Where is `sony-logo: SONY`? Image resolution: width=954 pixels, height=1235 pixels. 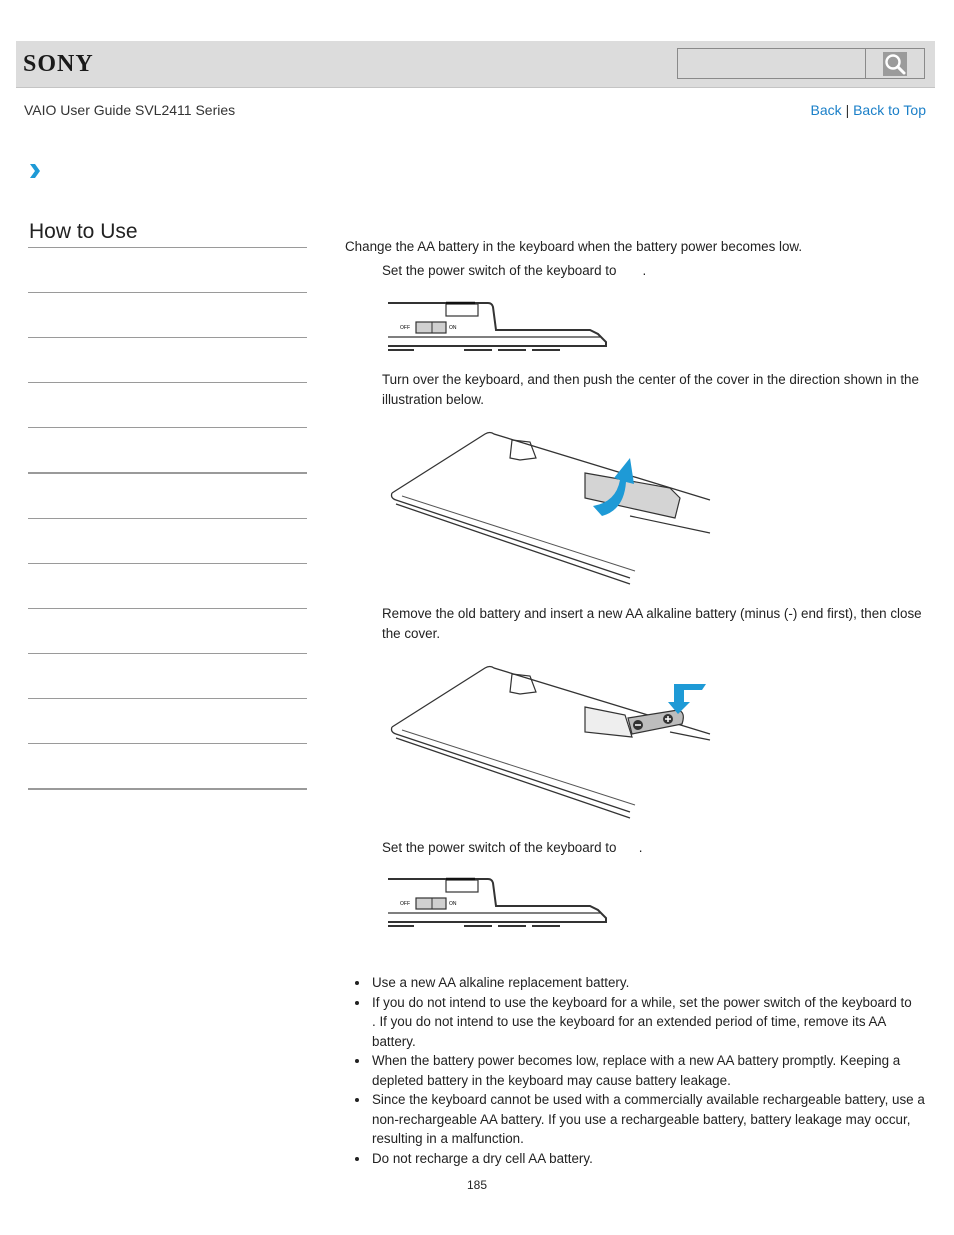 sony-logo: SONY is located at coordinates (58, 64).